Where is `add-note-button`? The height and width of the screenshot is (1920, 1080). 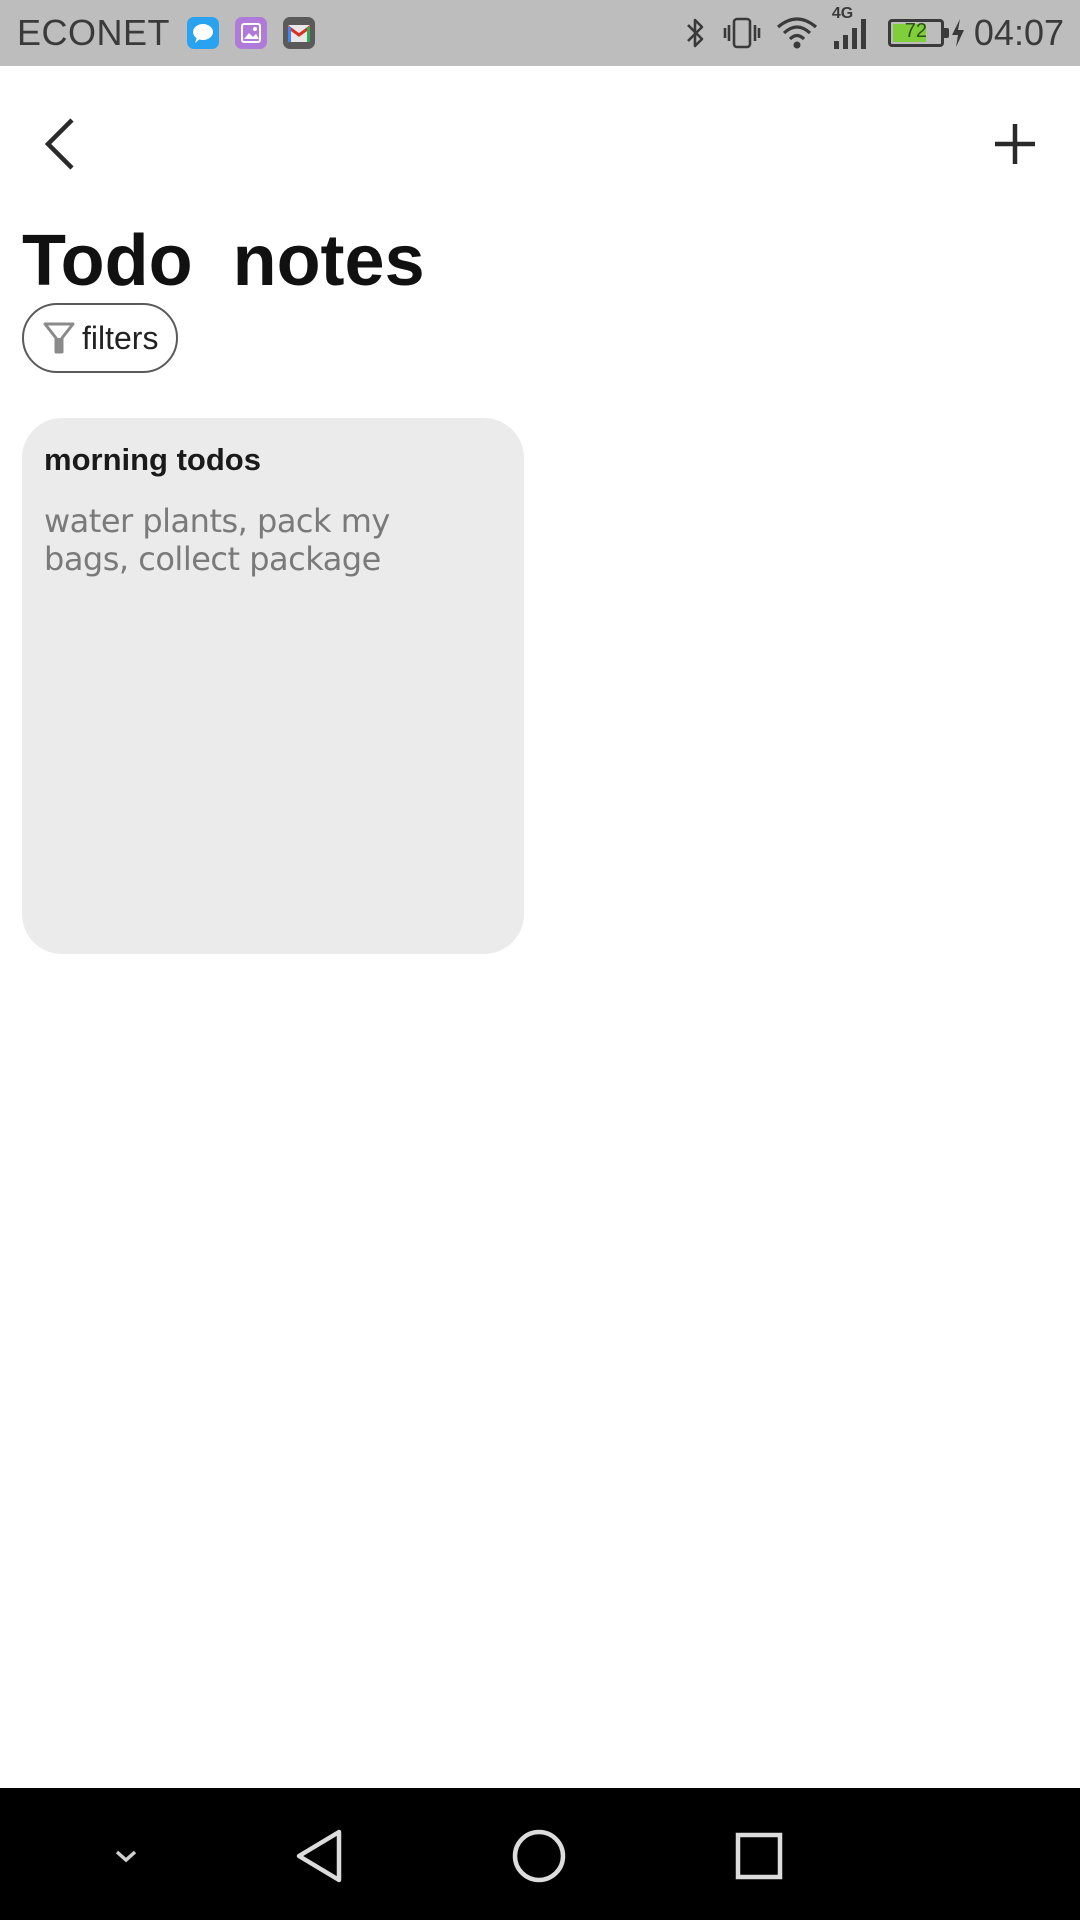 add-note-button is located at coordinates (1015, 144).